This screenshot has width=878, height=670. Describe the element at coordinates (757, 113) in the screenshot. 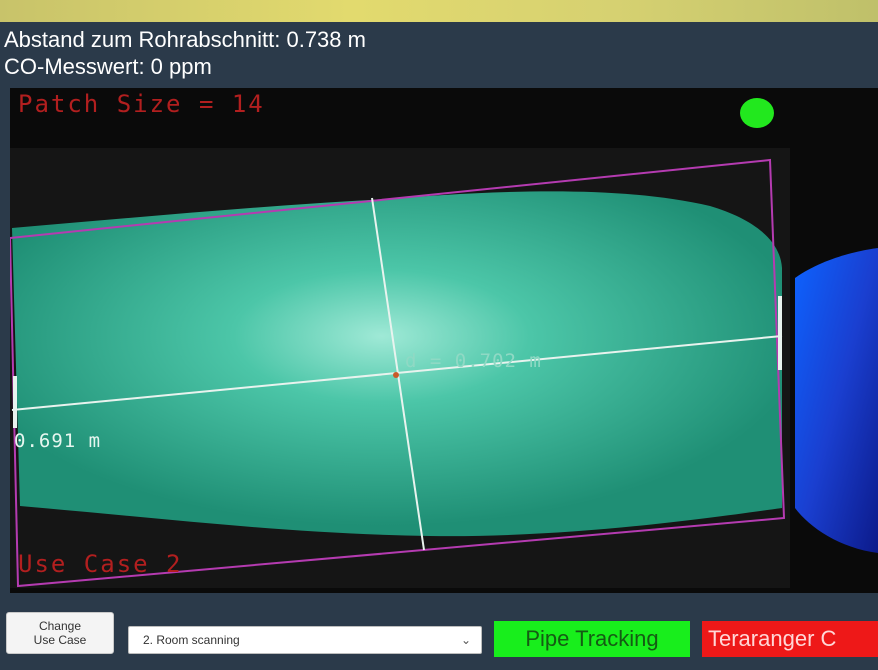

I see `status-dot` at that location.